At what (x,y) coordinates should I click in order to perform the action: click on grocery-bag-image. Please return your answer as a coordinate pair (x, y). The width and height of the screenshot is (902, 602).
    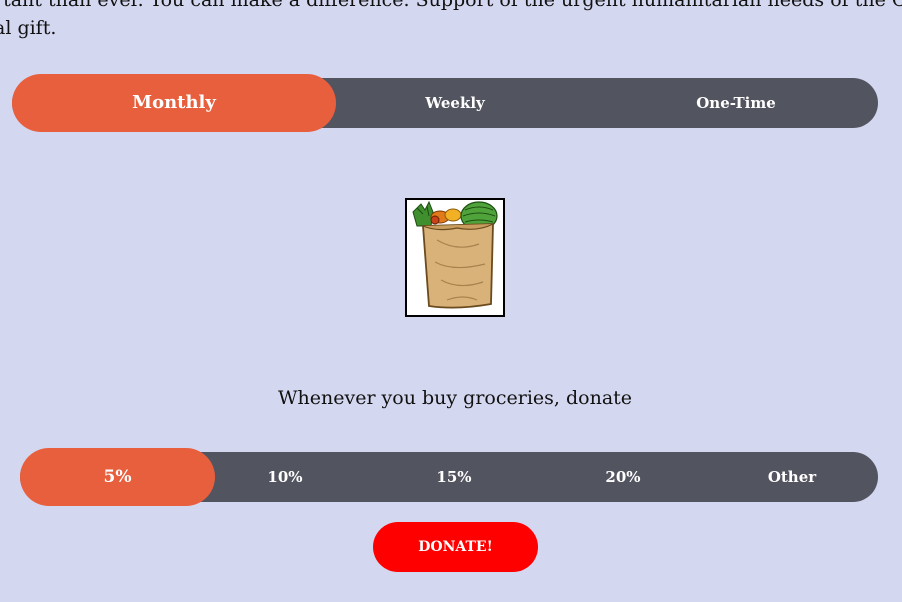
    Looking at the image, I should click on (455, 257).